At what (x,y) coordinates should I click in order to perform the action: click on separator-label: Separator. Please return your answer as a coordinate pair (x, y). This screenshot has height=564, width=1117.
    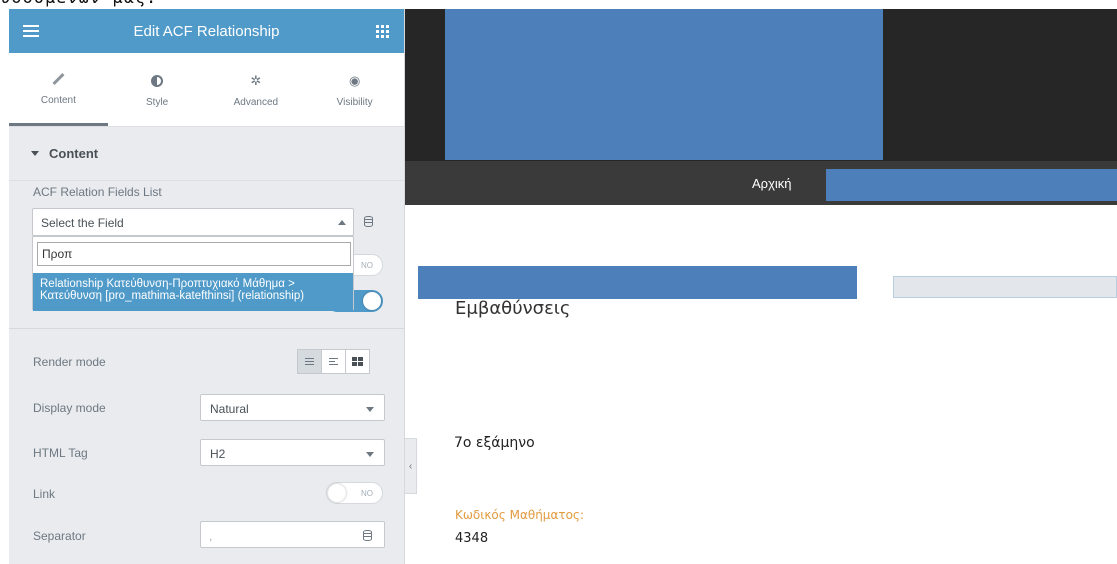
    Looking at the image, I should click on (59, 536).